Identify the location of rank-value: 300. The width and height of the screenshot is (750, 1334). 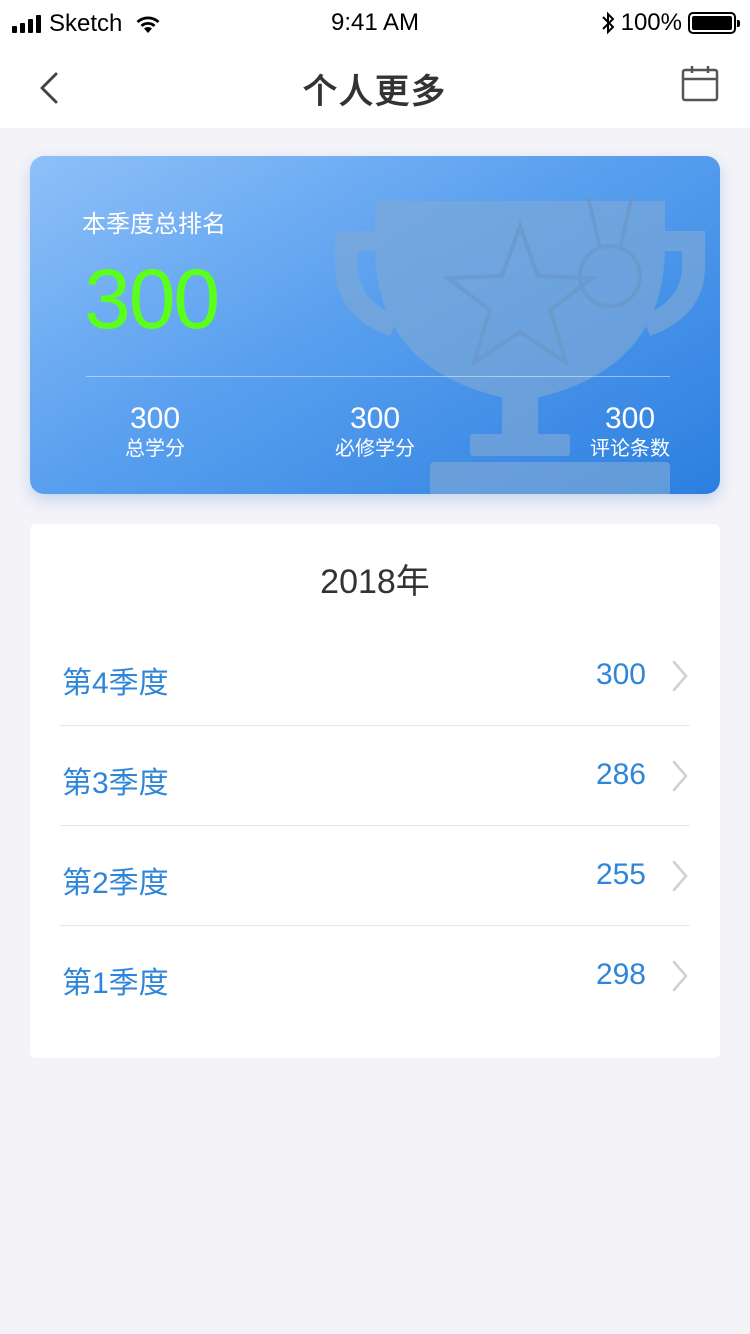
(152, 299).